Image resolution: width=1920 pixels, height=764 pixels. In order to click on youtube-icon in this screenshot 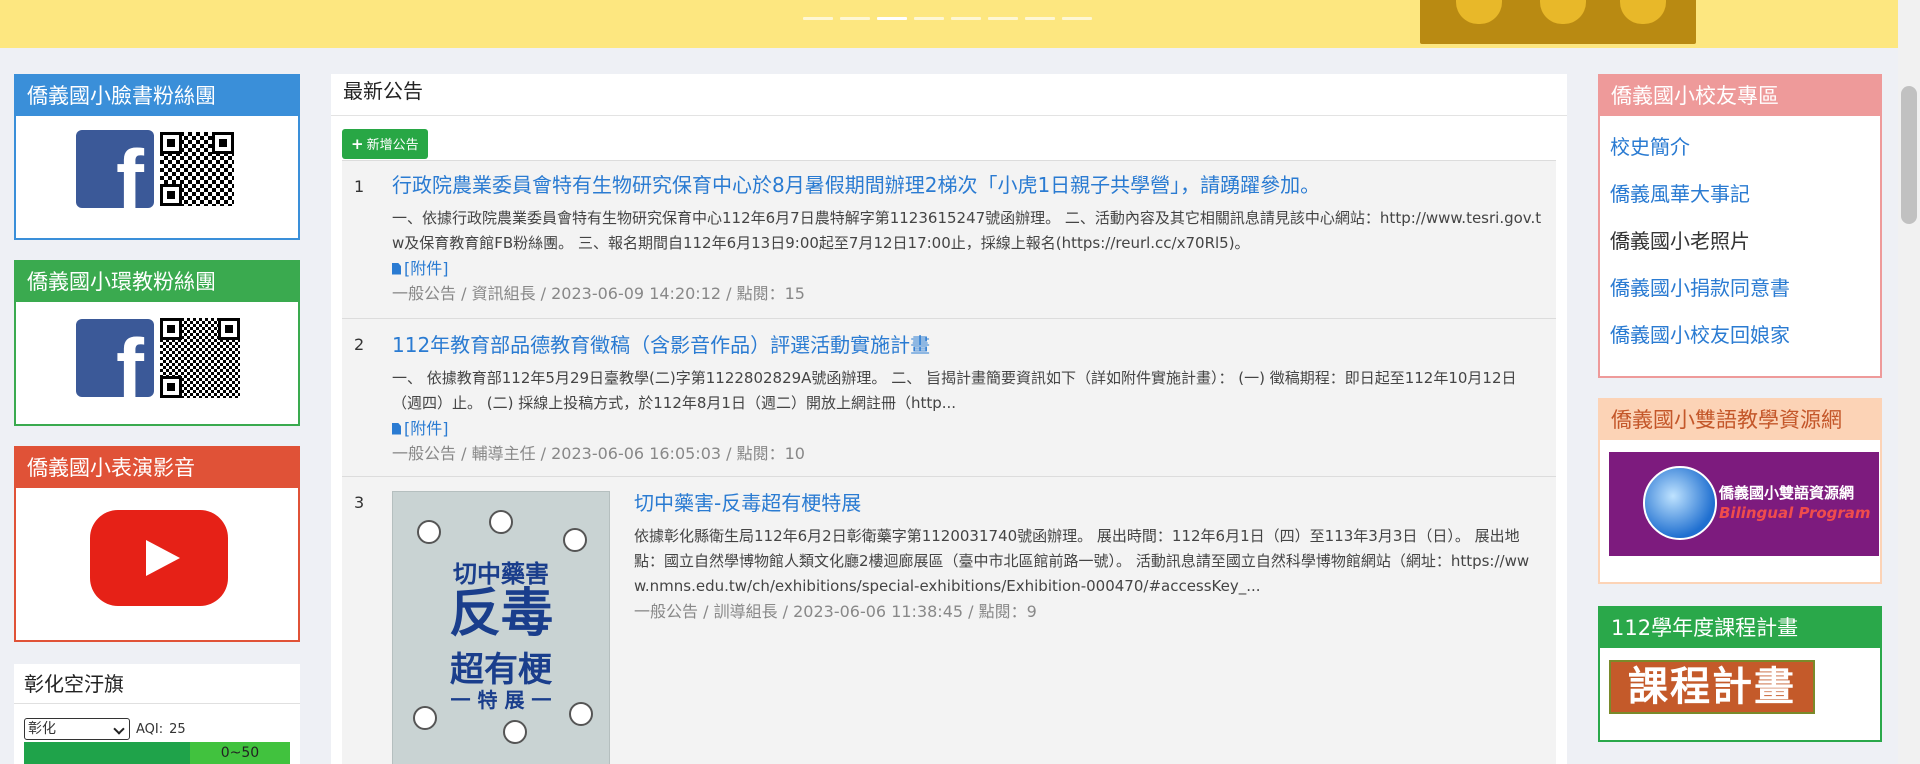, I will do `click(159, 558)`.